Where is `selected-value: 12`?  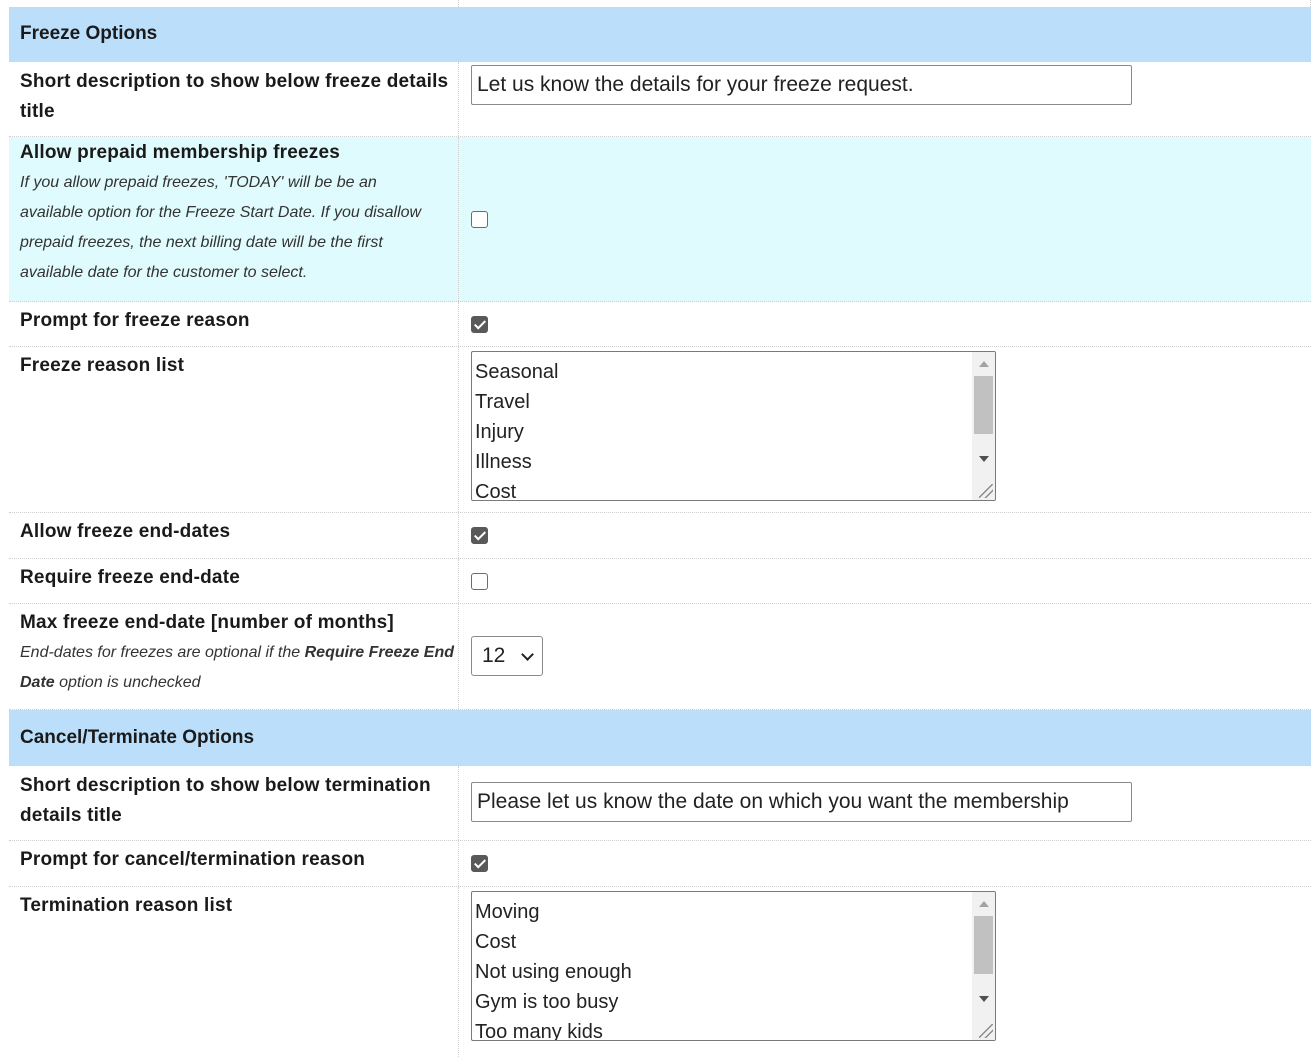 selected-value: 12 is located at coordinates (494, 655).